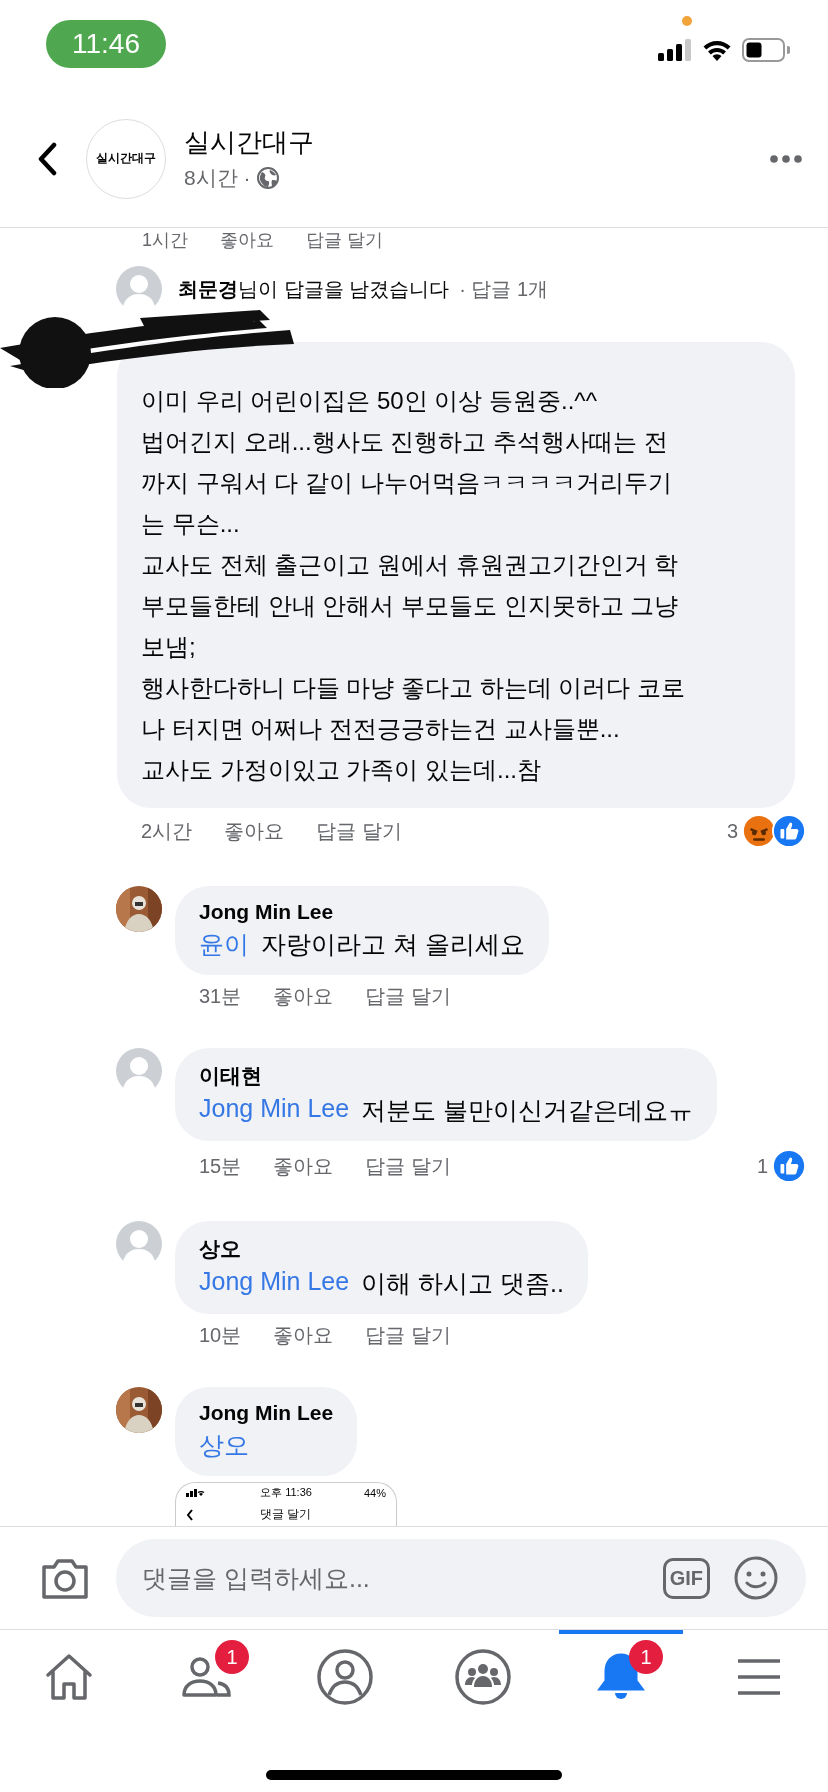  Describe the element at coordinates (621, 1675) in the screenshot. I see `notifications-tab: 1` at that location.